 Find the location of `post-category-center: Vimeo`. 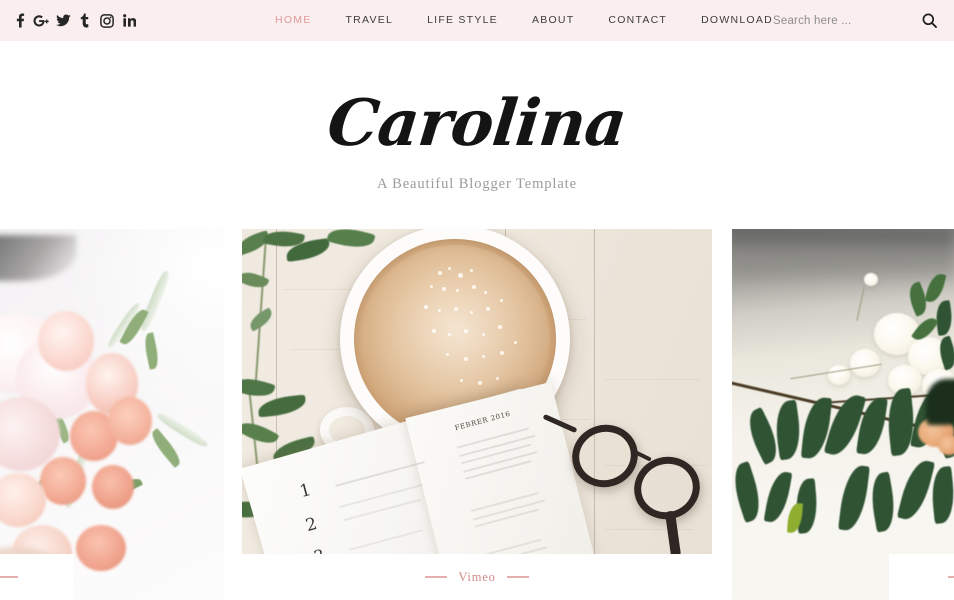

post-category-center: Vimeo is located at coordinates (477, 577).